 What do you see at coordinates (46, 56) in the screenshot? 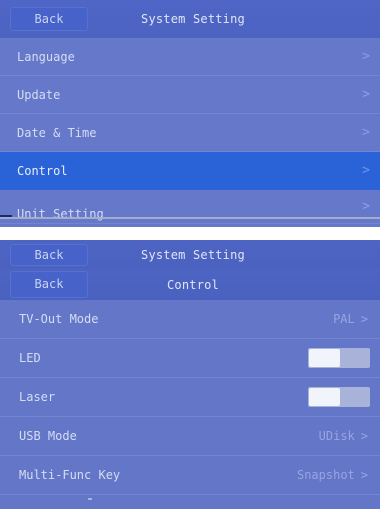
I see `menu-item-label: Language` at bounding box center [46, 56].